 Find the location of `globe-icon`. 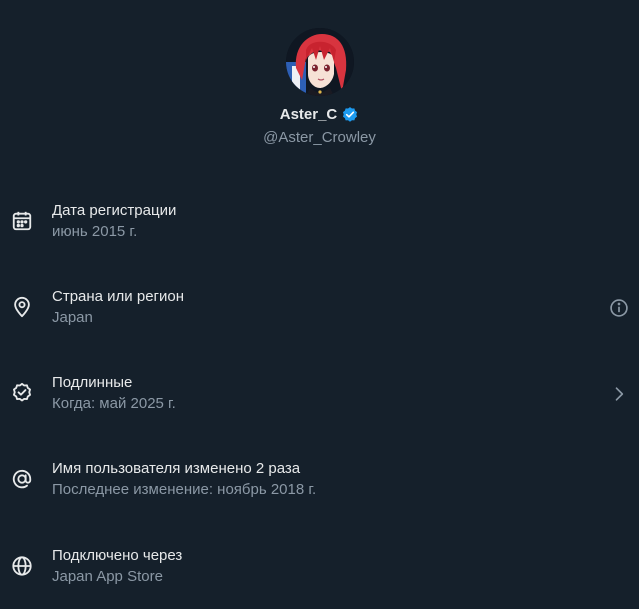

globe-icon is located at coordinates (22, 566).